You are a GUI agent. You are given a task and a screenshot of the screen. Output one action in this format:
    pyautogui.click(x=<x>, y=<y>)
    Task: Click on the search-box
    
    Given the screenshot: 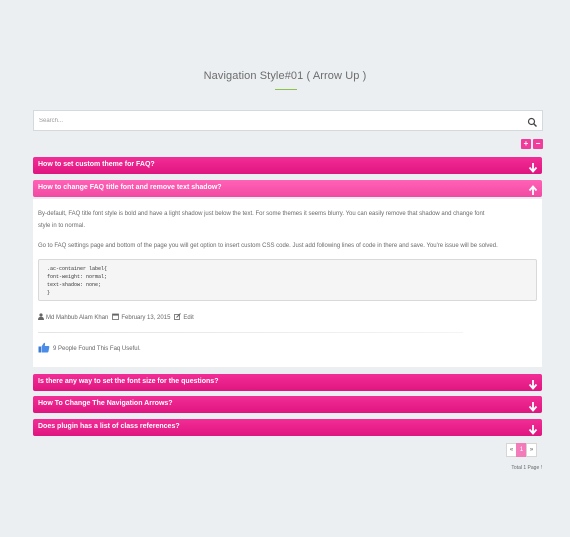 What is the action you would take?
    pyautogui.click(x=288, y=120)
    